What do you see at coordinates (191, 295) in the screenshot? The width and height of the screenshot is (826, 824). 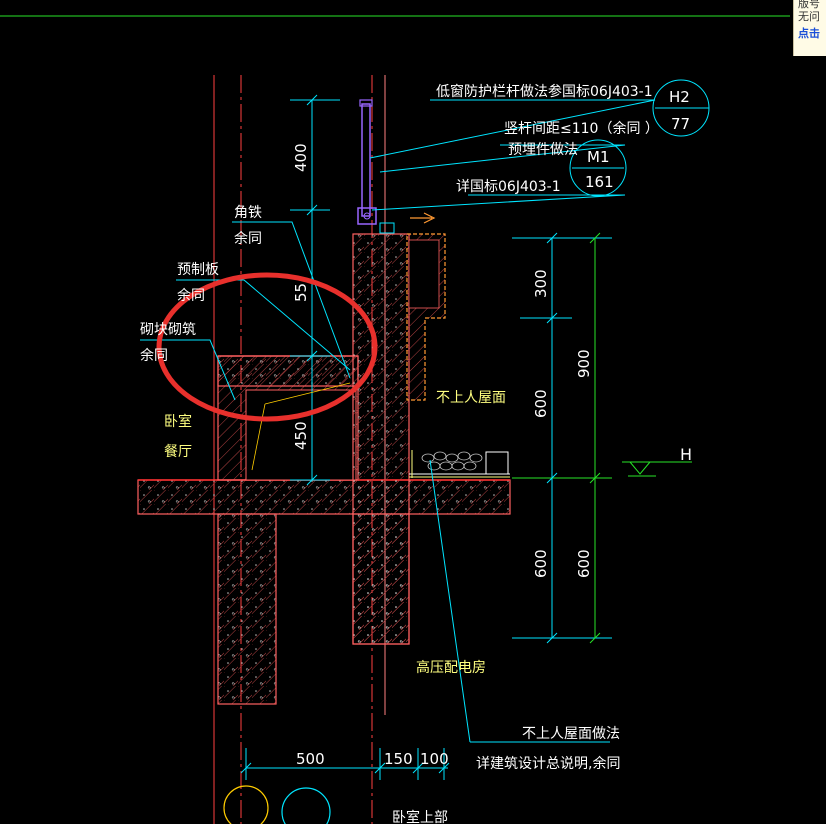 I see `precast-slab-note: 余同` at bounding box center [191, 295].